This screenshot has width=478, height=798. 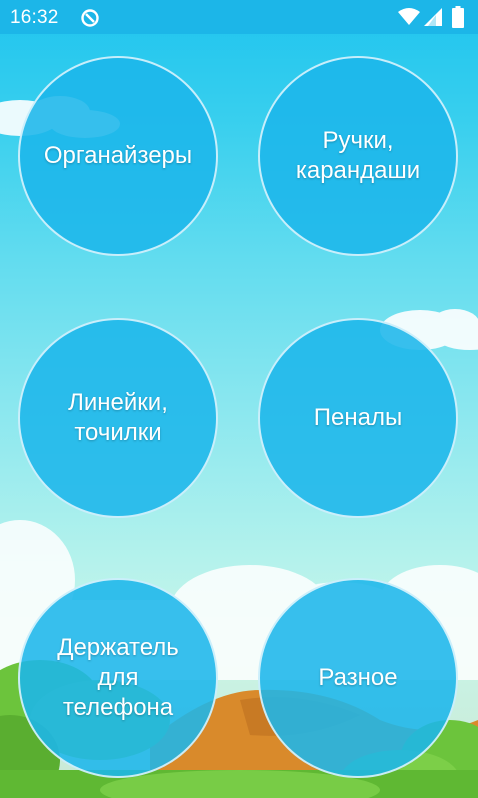 I want to click on category-label: Ручки, карандаши, so click(x=358, y=155).